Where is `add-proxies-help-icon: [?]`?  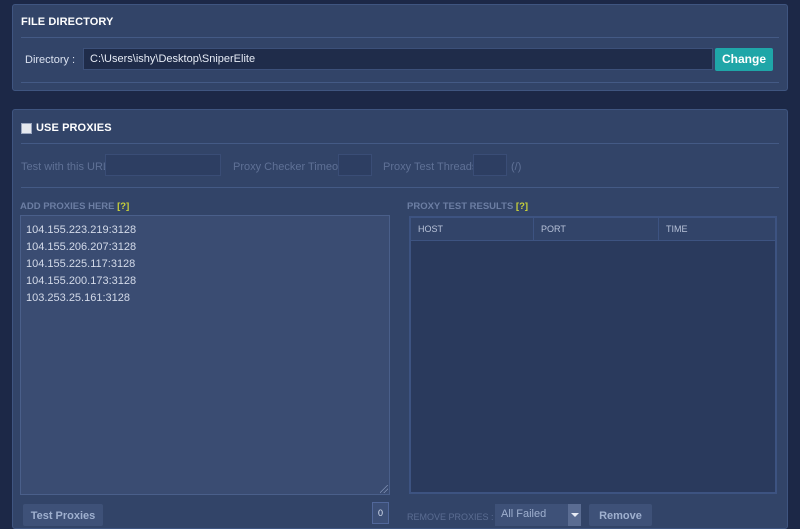 add-proxies-help-icon: [?] is located at coordinates (123, 206).